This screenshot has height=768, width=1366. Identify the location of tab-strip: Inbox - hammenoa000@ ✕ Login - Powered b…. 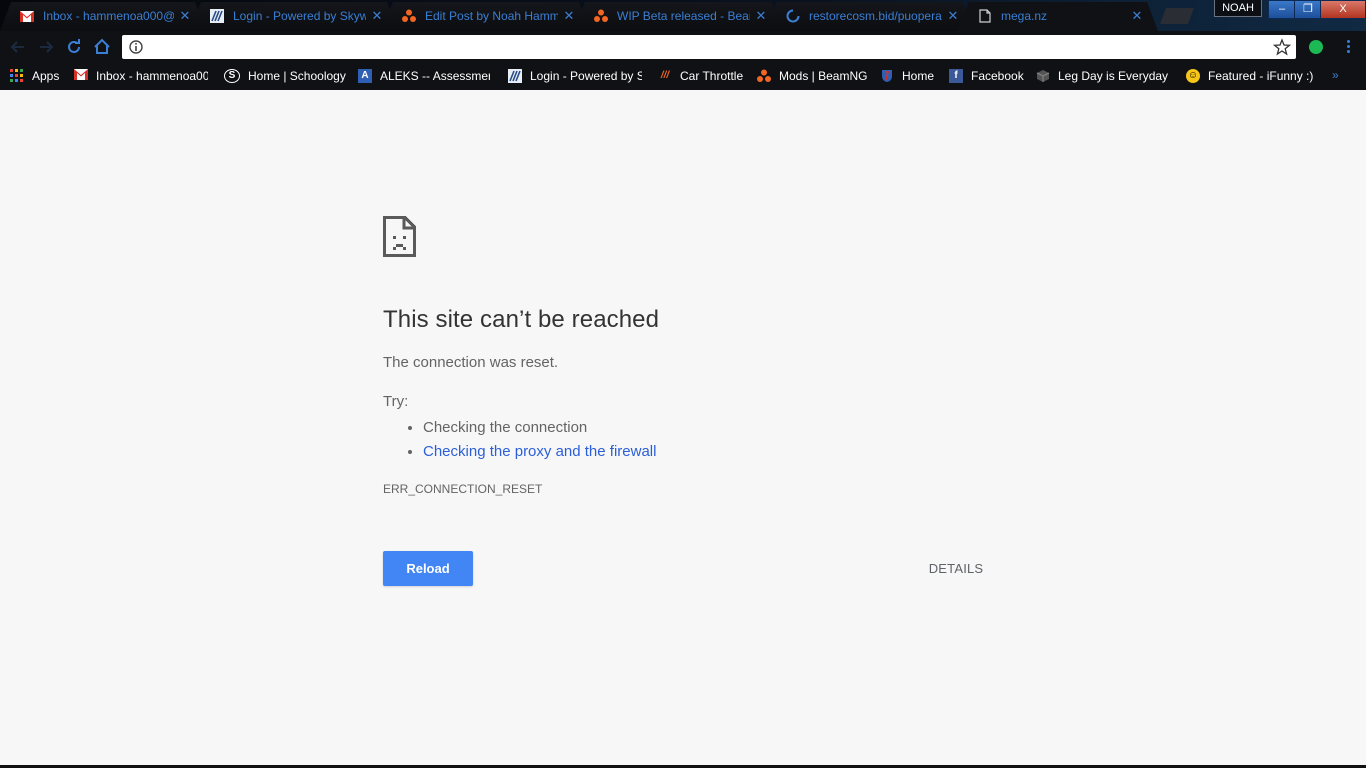
(683, 15).